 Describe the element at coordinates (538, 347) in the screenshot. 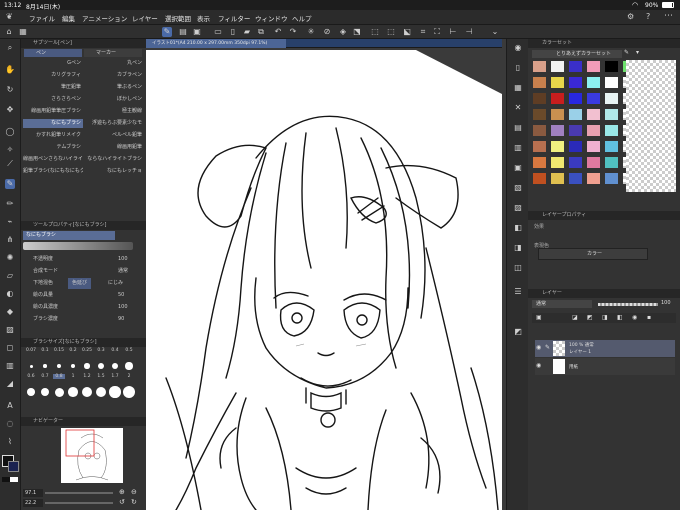

I see `eye-icon: ◉` at that location.